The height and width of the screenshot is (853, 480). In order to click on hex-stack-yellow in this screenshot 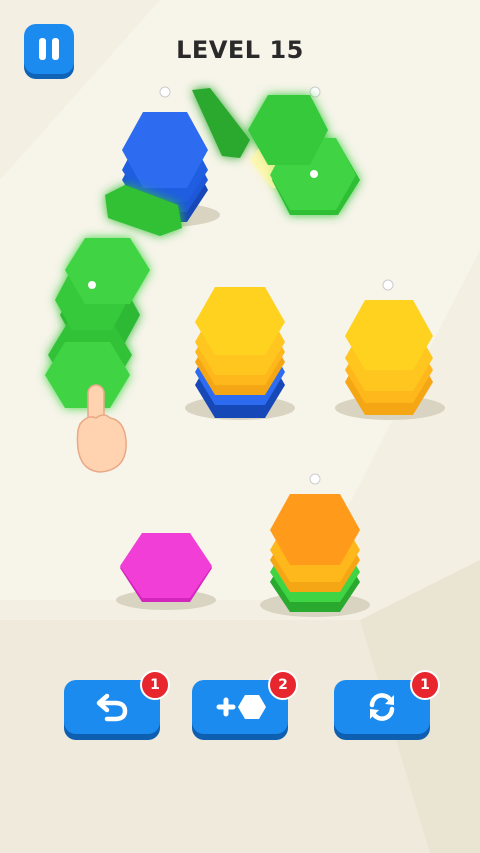, I will do `click(390, 360)`.